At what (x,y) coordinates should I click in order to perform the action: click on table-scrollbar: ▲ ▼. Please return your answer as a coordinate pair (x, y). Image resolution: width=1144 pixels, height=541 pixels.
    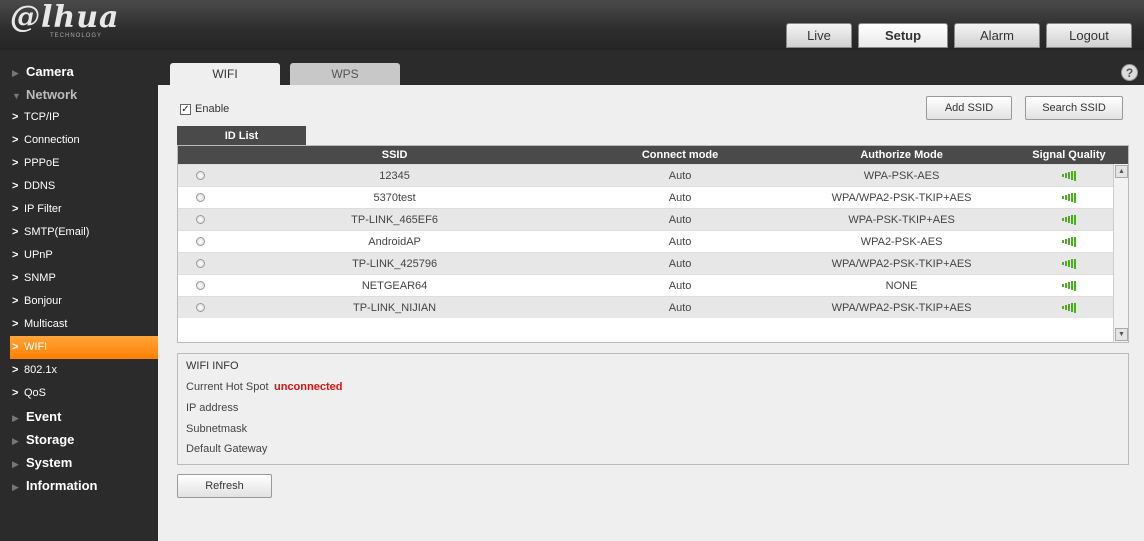
    Looking at the image, I should click on (1120, 253).